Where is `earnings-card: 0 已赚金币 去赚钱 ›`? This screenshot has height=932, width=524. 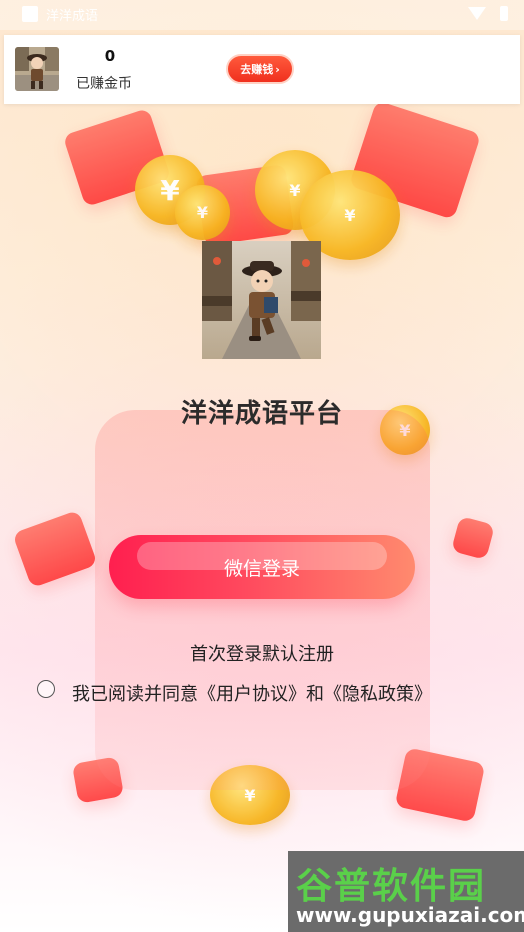
earnings-card: 0 已赚金币 去赚钱 › is located at coordinates (262, 69).